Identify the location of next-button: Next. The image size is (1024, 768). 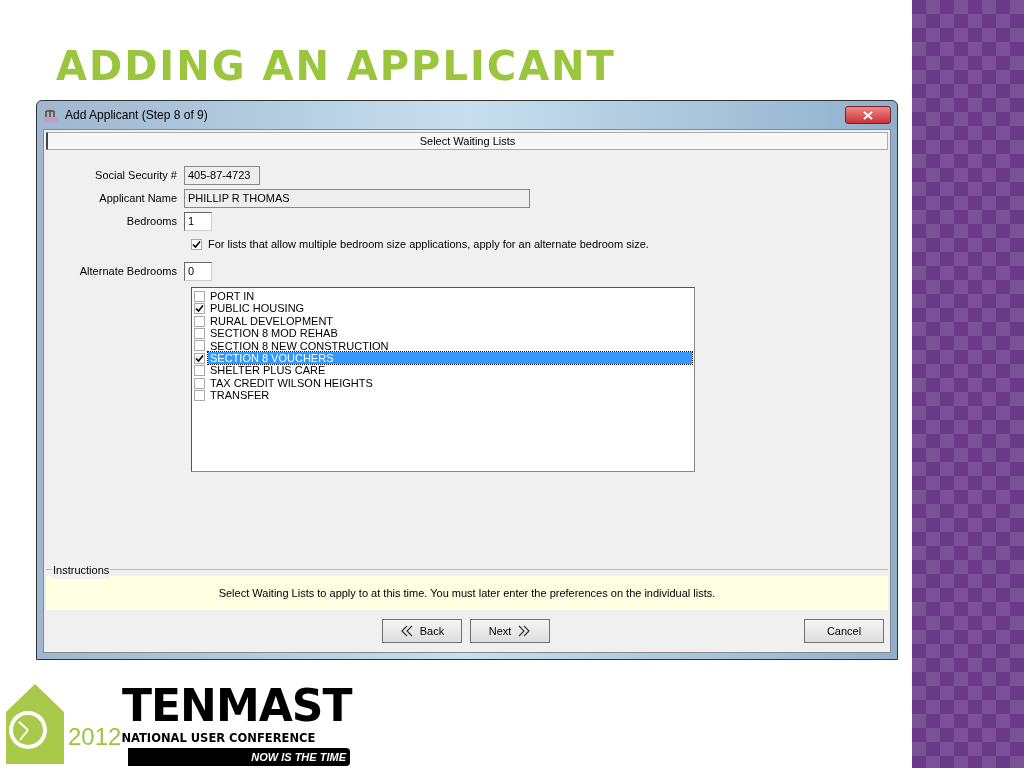
(510, 631).